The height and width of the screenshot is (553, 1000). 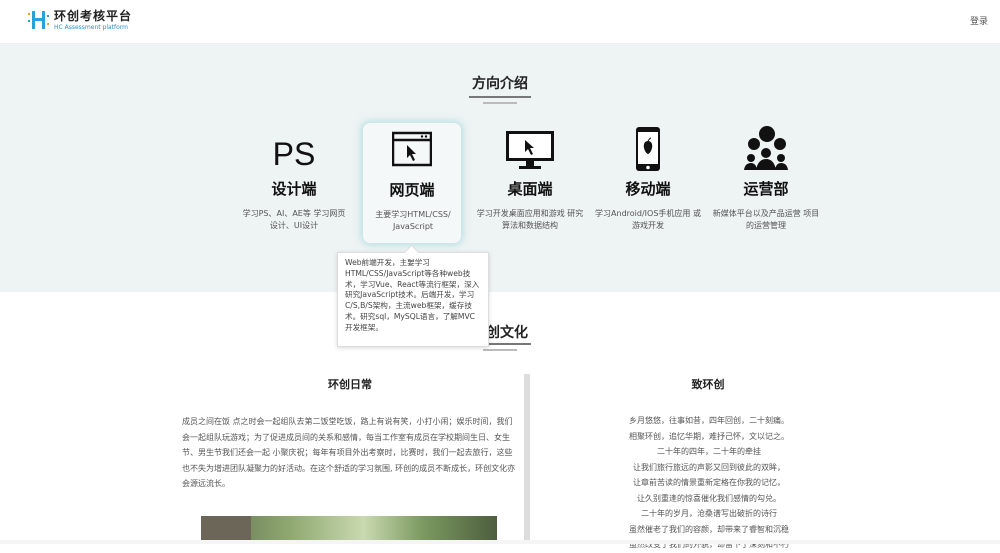 I want to click on desktop-monitor-icon, so click(x=530, y=150).